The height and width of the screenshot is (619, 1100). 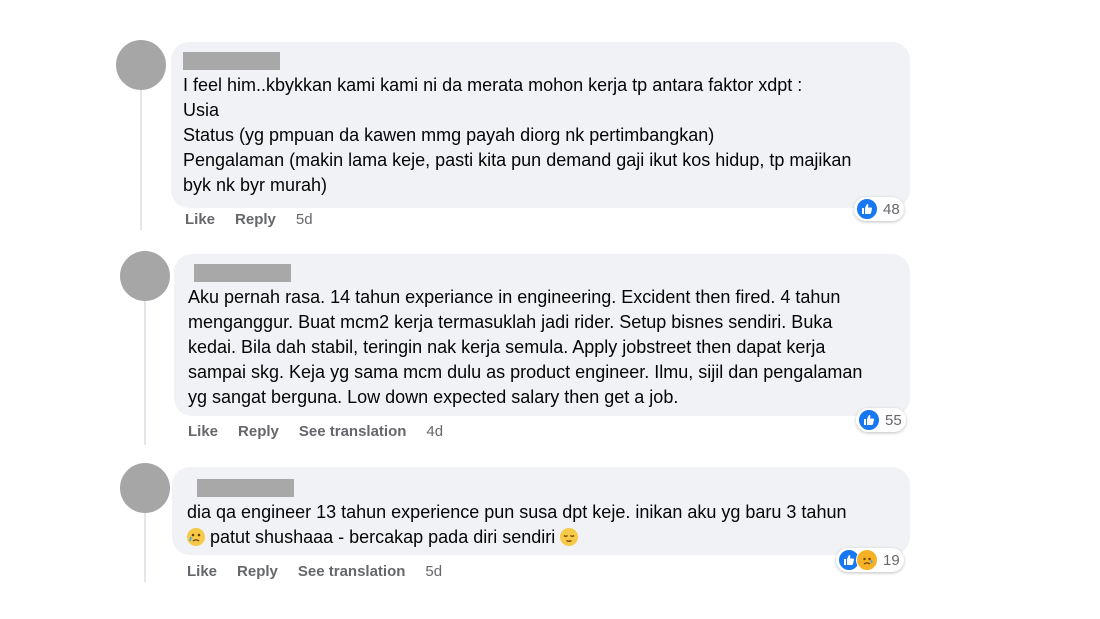 I want to click on relieved-emoji, so click(x=569, y=537).